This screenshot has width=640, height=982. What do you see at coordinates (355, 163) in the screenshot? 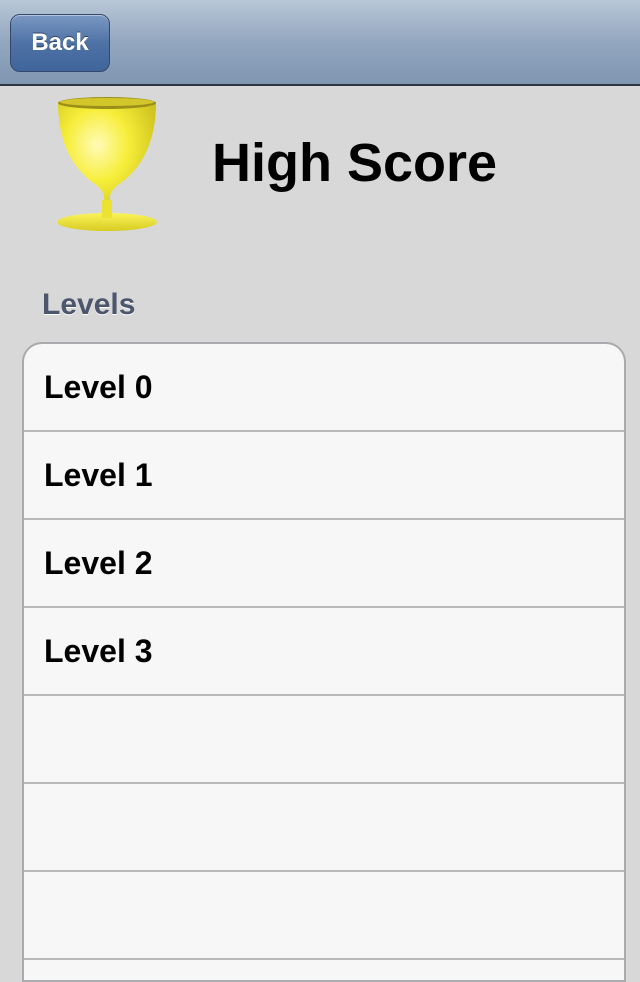
I see `page-title: High Score` at bounding box center [355, 163].